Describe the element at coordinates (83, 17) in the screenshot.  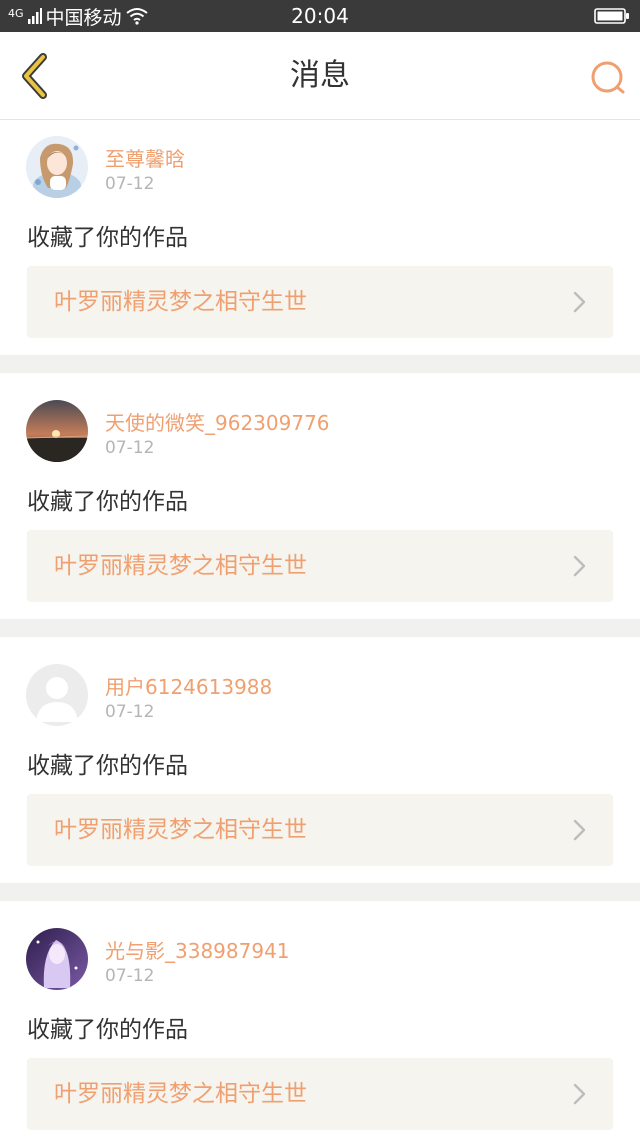
I see `carrier-name: 中国移动` at that location.